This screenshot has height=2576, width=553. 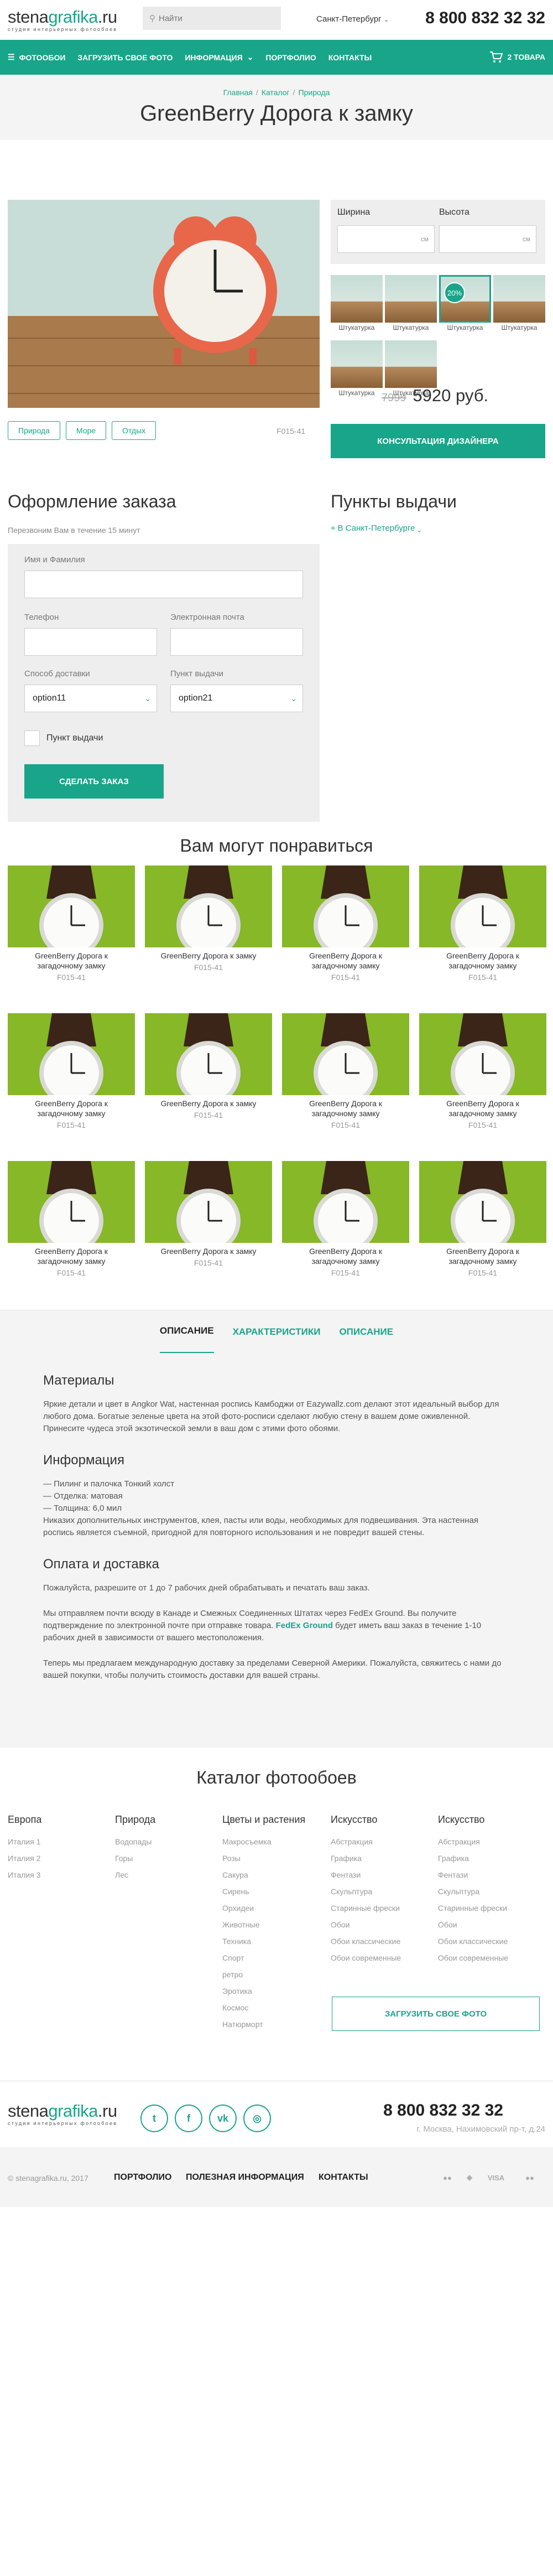 What do you see at coordinates (238, 92) in the screenshot?
I see `breadcrumb-home: Главная` at bounding box center [238, 92].